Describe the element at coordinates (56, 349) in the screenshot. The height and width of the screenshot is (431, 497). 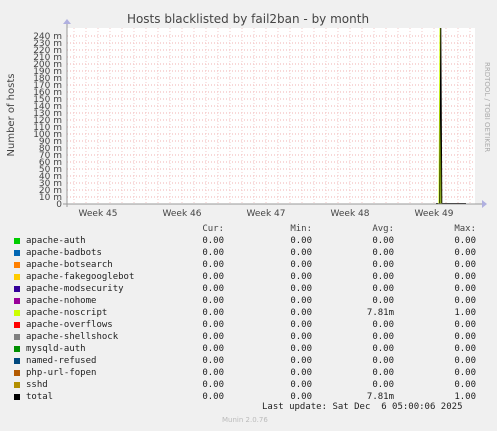
I see `legend-name: mysqld-auth` at that location.